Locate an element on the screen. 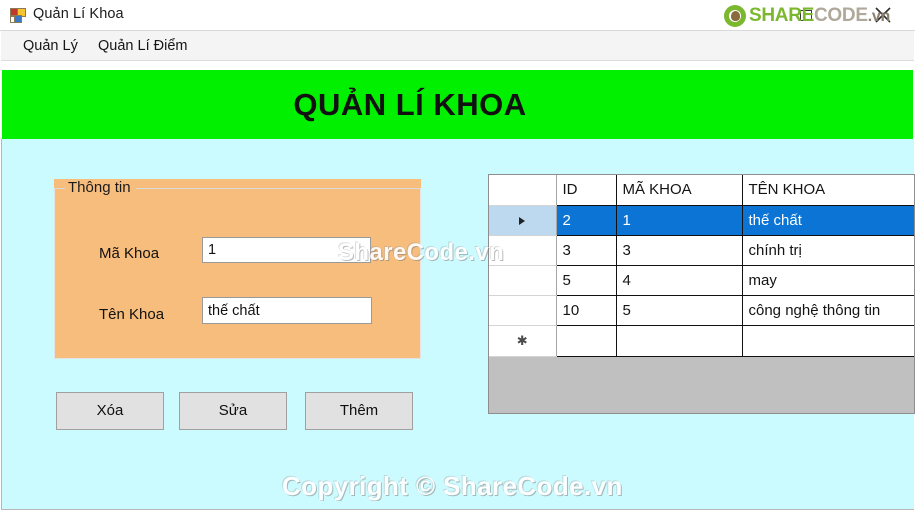  cell-ma-khoa: 3 is located at coordinates (679, 250).